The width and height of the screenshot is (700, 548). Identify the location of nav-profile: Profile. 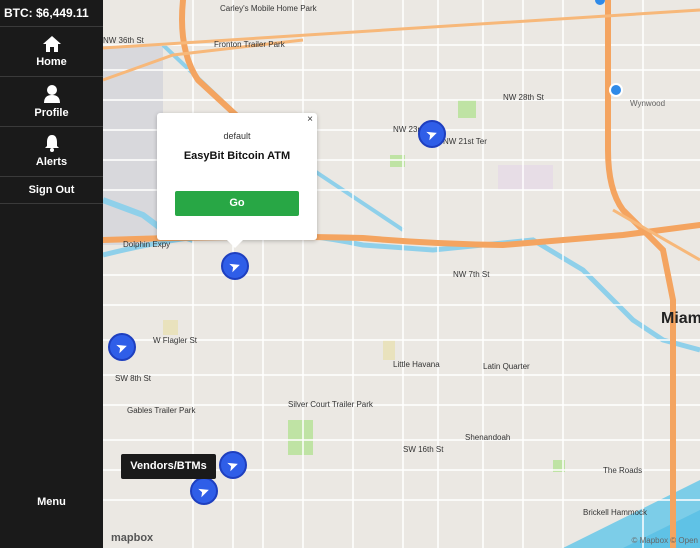
(51, 102).